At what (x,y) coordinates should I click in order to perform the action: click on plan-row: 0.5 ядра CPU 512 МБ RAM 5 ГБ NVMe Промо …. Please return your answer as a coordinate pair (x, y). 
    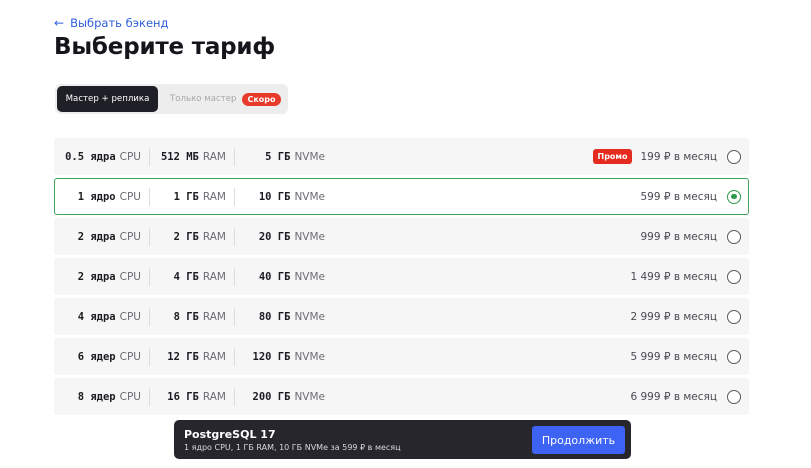
    Looking at the image, I should click on (401, 156).